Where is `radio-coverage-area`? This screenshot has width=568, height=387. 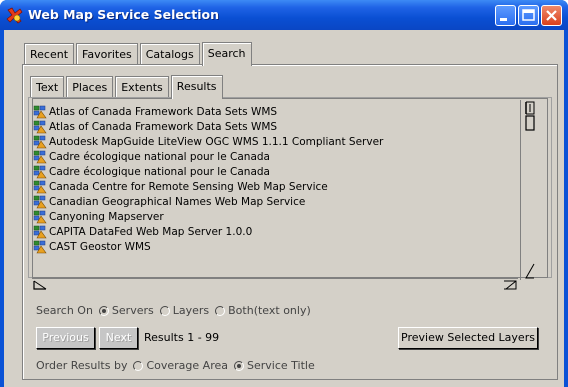 radio-coverage-area is located at coordinates (138, 365).